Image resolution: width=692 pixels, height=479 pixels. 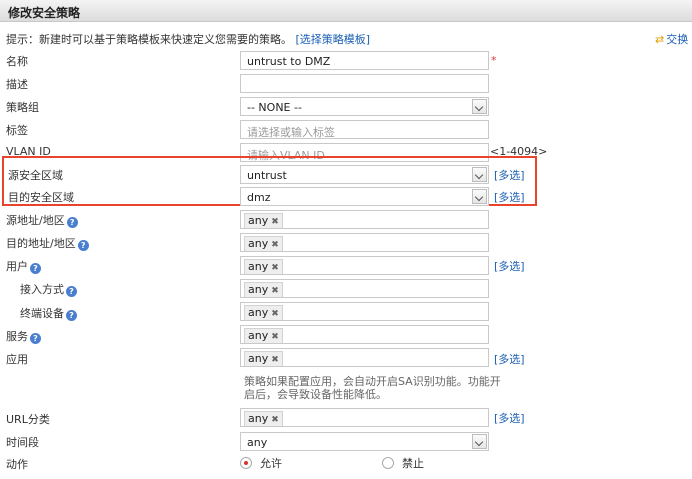 What do you see at coordinates (17, 61) in the screenshot?
I see `name-label: 名称` at bounding box center [17, 61].